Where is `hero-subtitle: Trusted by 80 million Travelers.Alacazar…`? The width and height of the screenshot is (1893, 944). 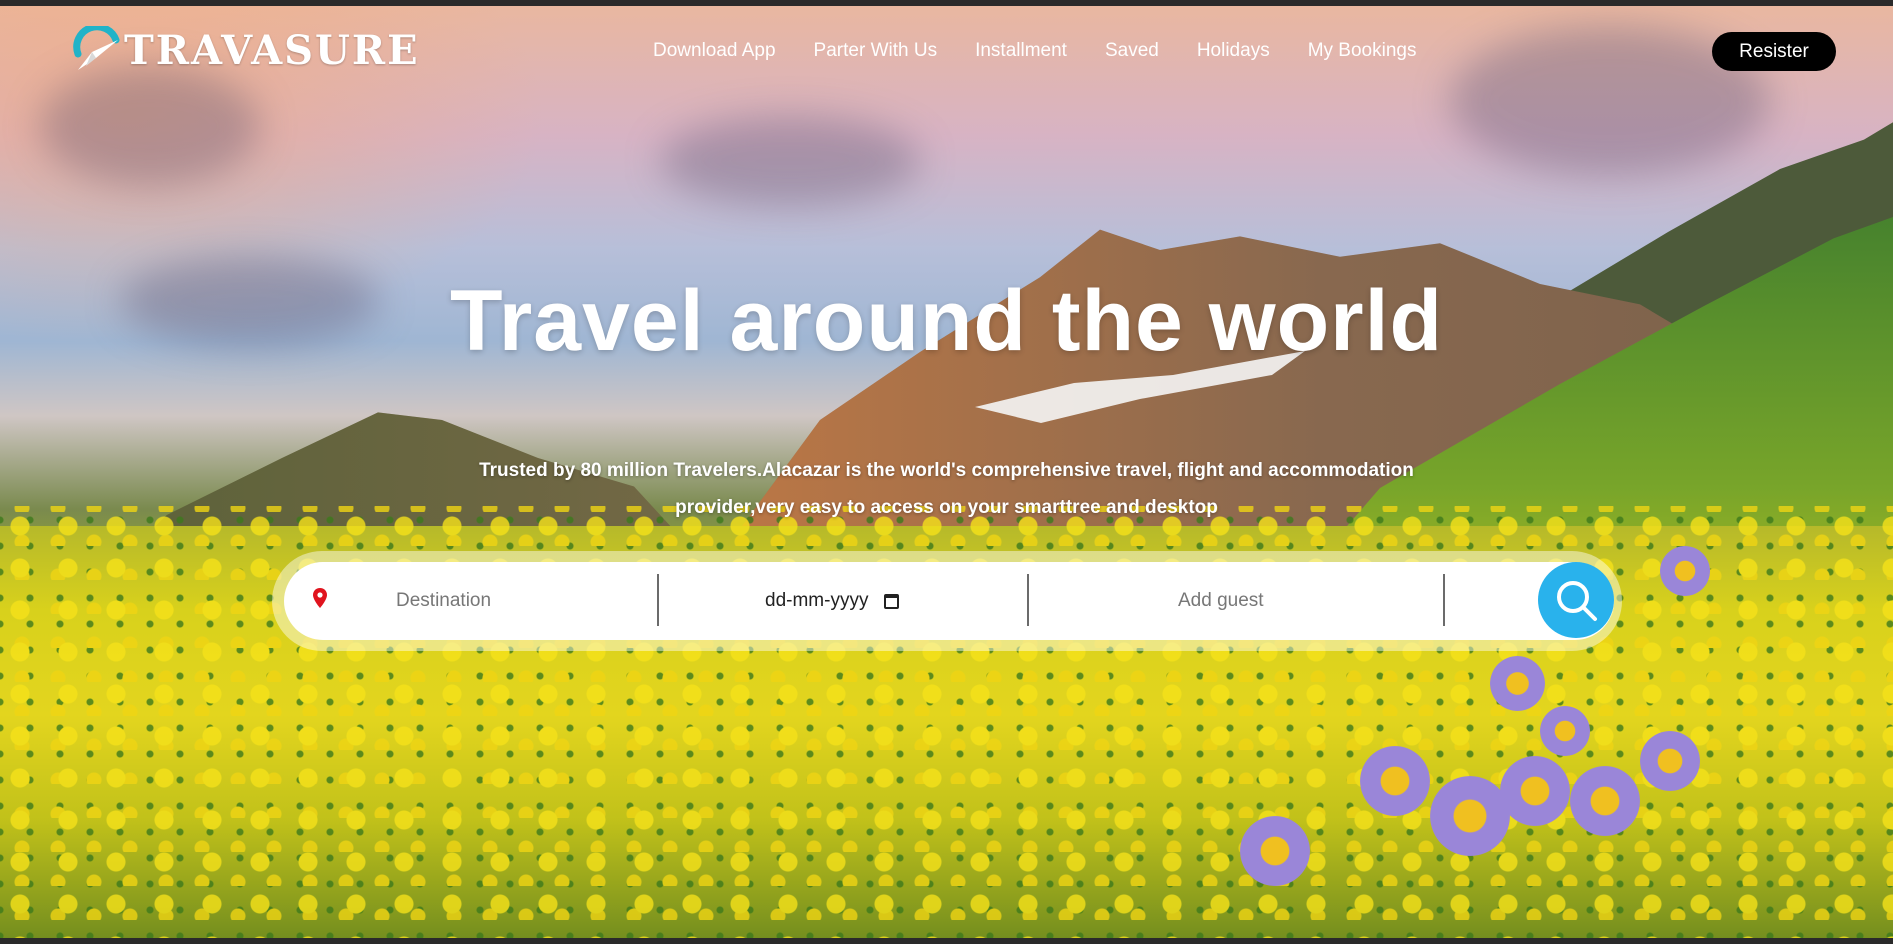
hero-subtitle: Trusted by 80 million Travelers.Alacazar… is located at coordinates (946, 489).